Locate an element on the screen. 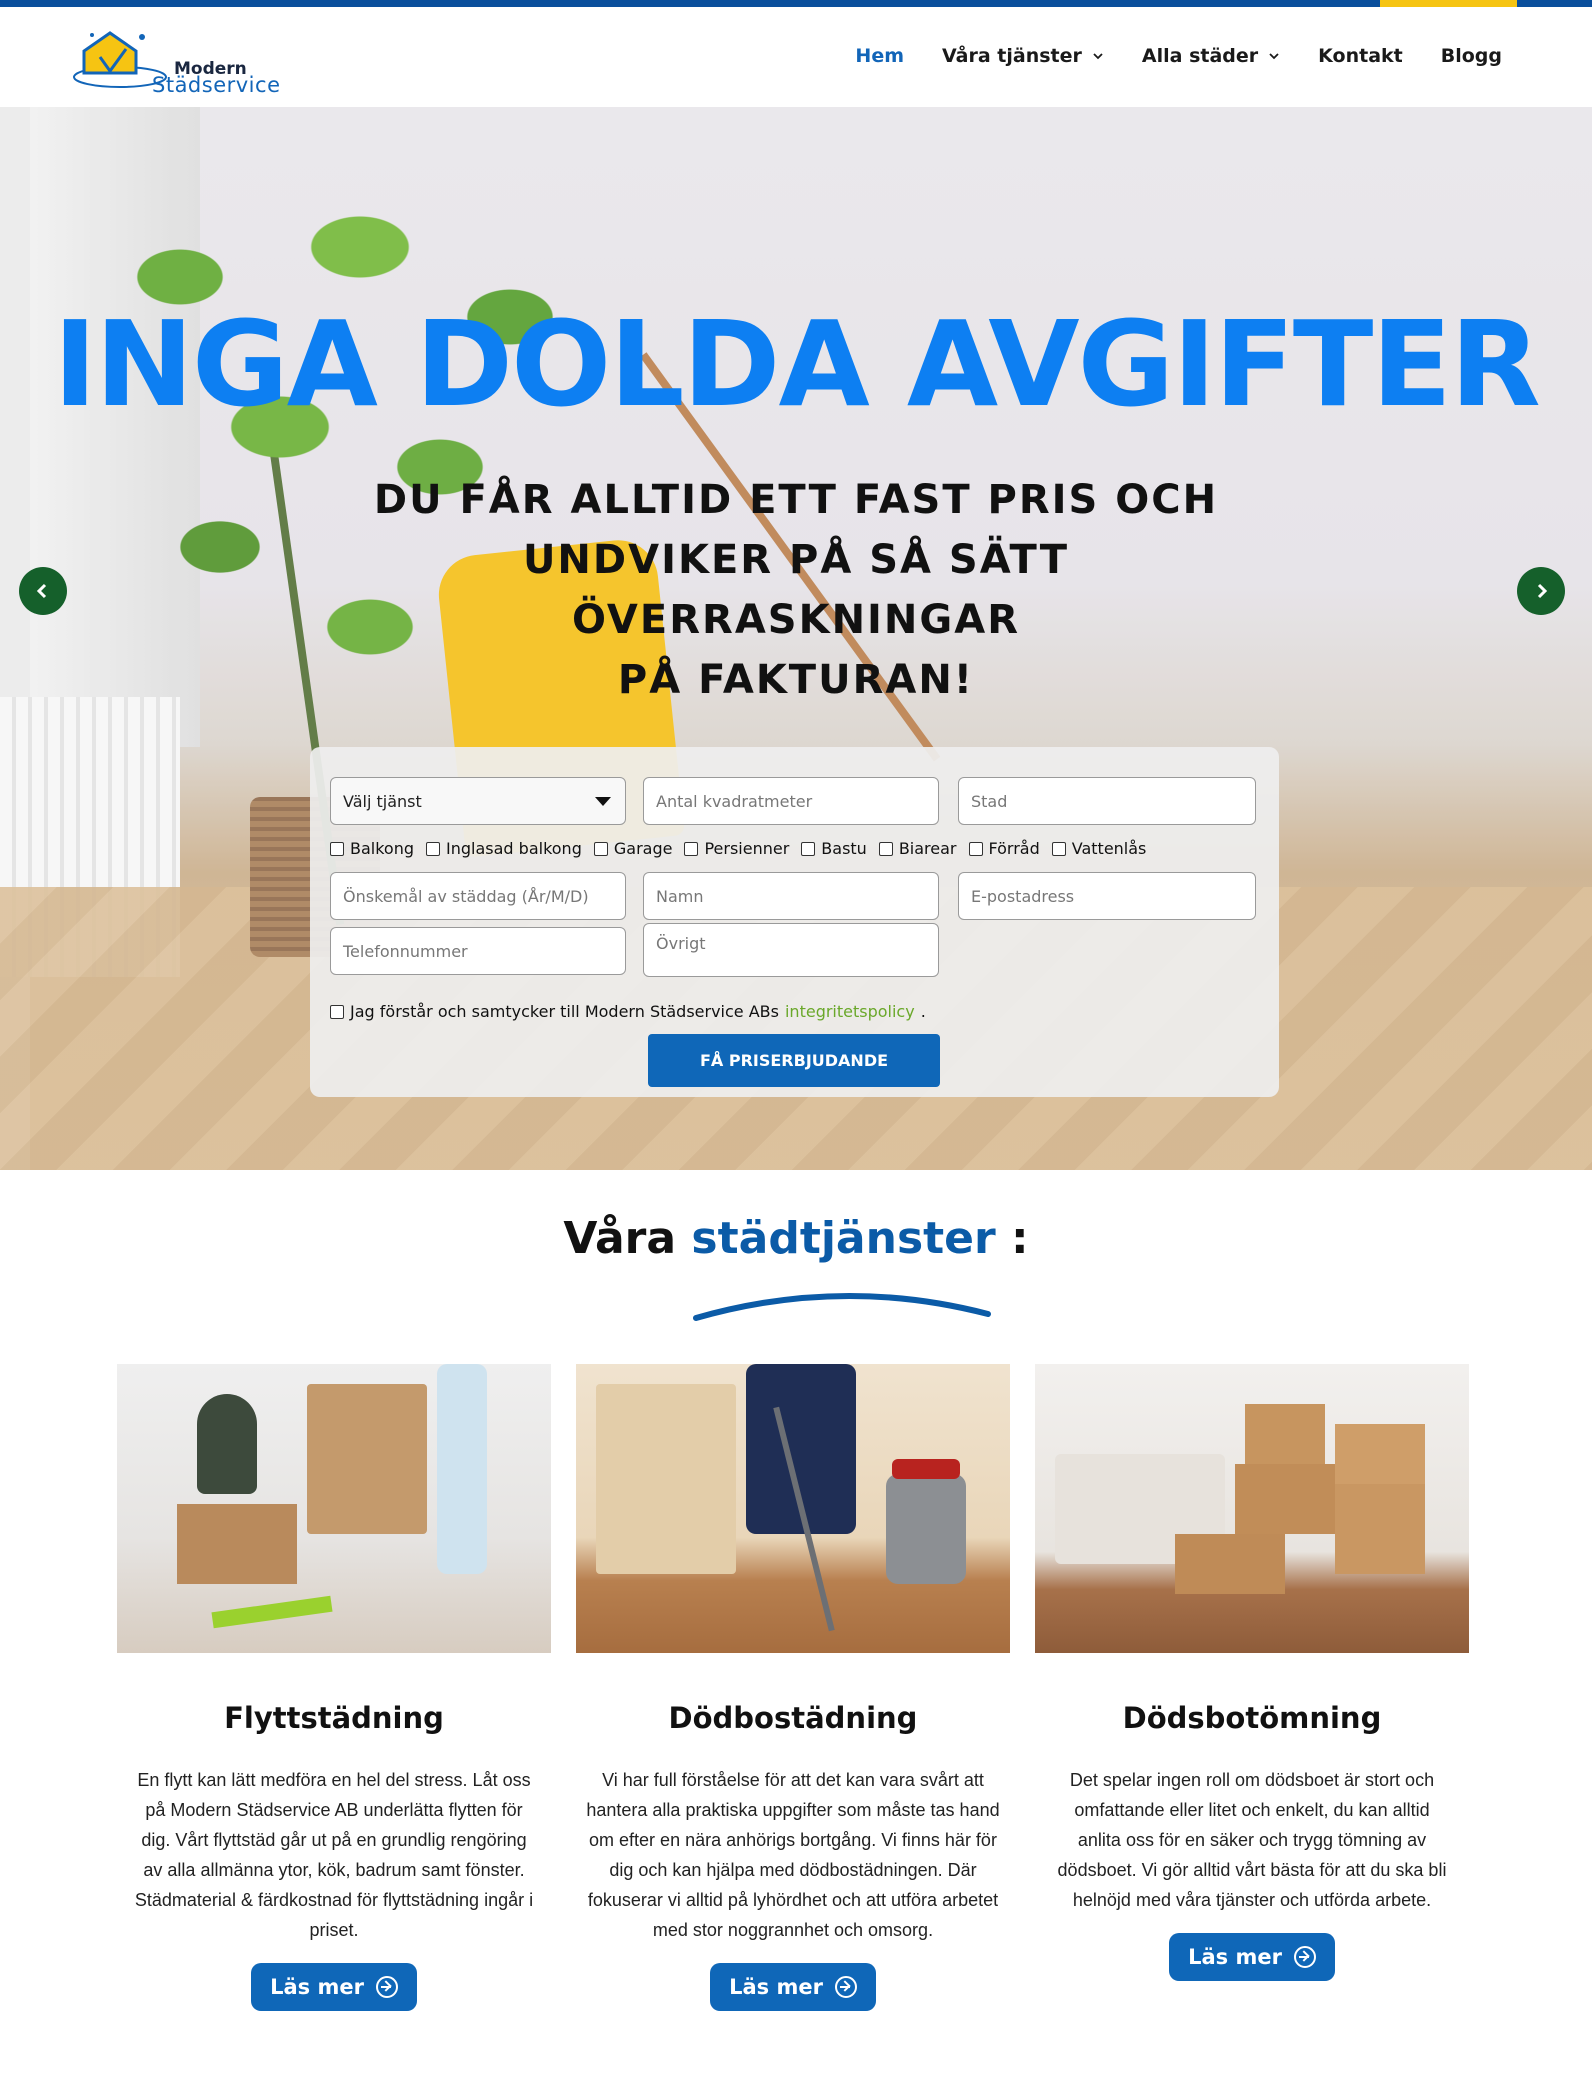 Image resolution: width=1592 pixels, height=2079 pixels. caret-down-icon is located at coordinates (603, 801).